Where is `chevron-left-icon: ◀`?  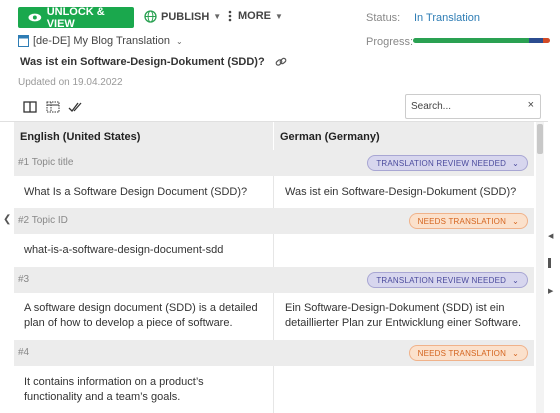
chevron-left-icon: ◀ is located at coordinates (550, 236).